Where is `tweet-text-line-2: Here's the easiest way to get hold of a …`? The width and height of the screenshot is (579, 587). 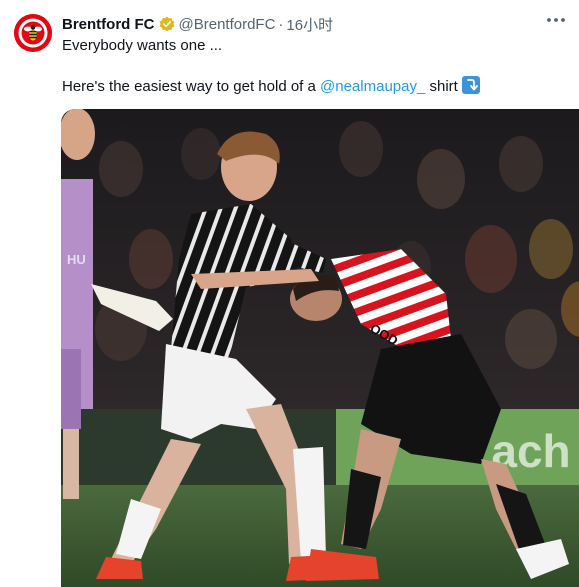
tweet-text-line-2: Here's the easiest way to get hold of a … is located at coordinates (271, 86).